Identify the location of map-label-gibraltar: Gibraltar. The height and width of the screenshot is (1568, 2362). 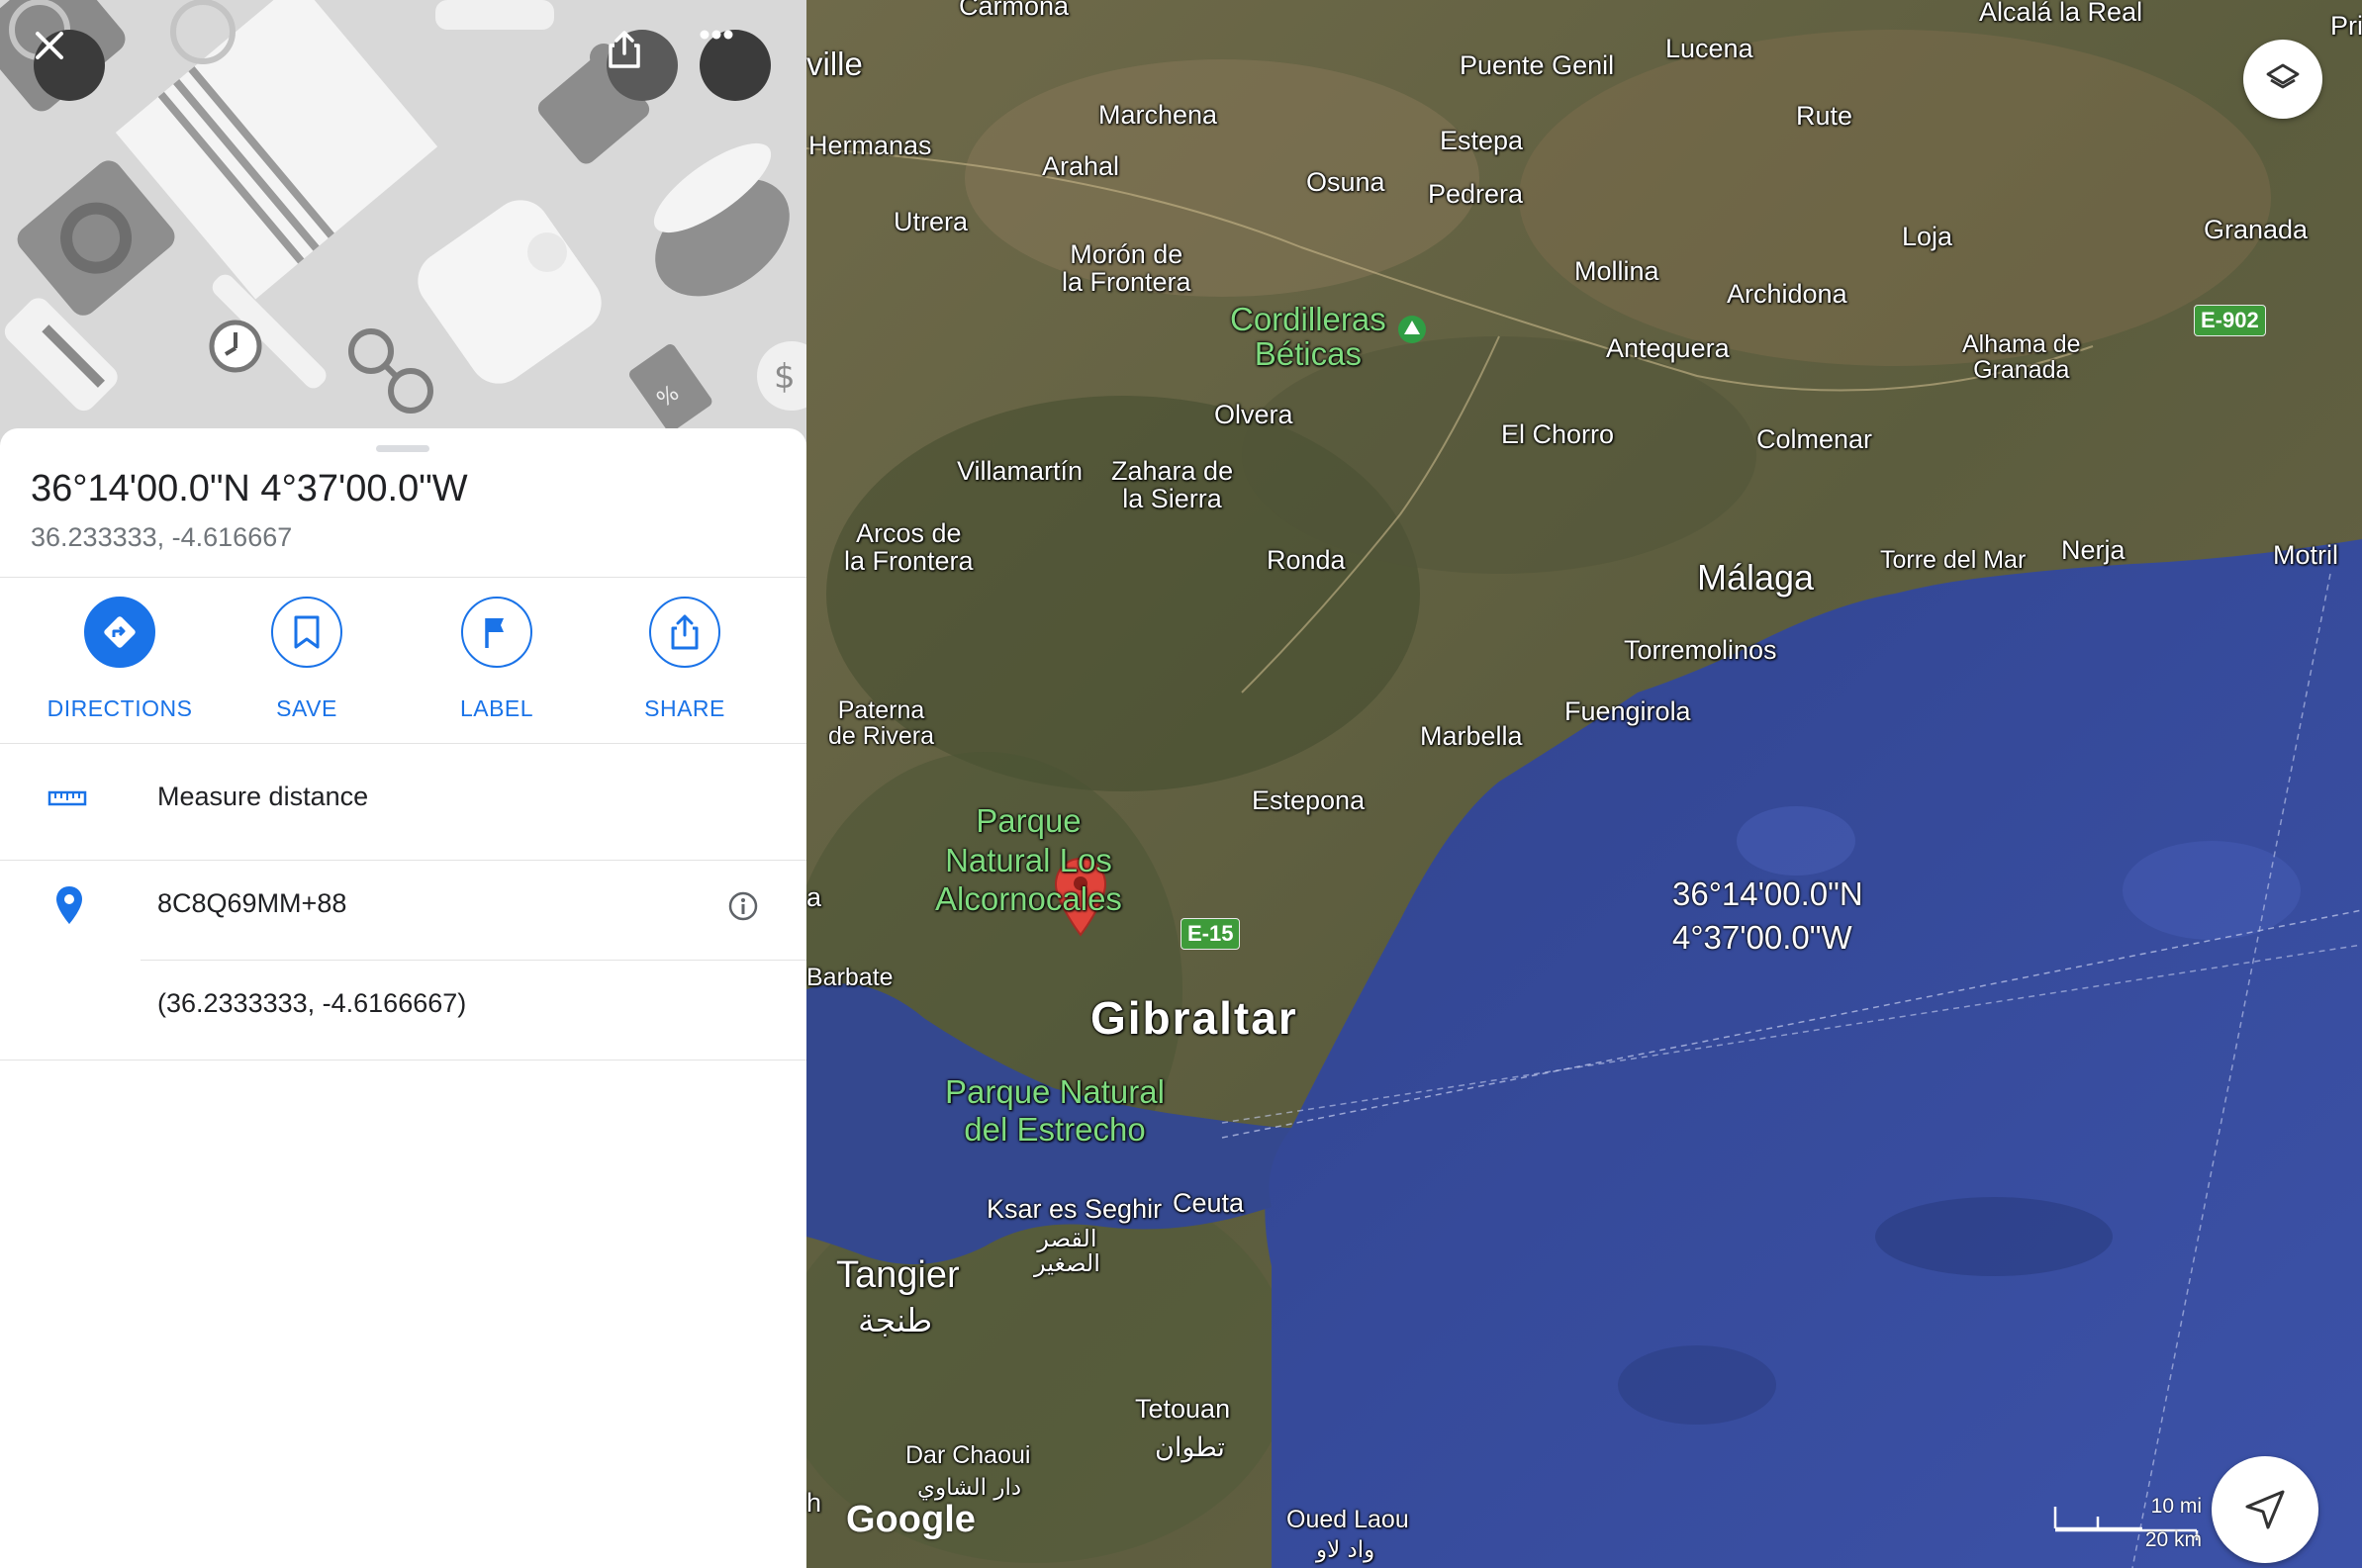
(1194, 1018).